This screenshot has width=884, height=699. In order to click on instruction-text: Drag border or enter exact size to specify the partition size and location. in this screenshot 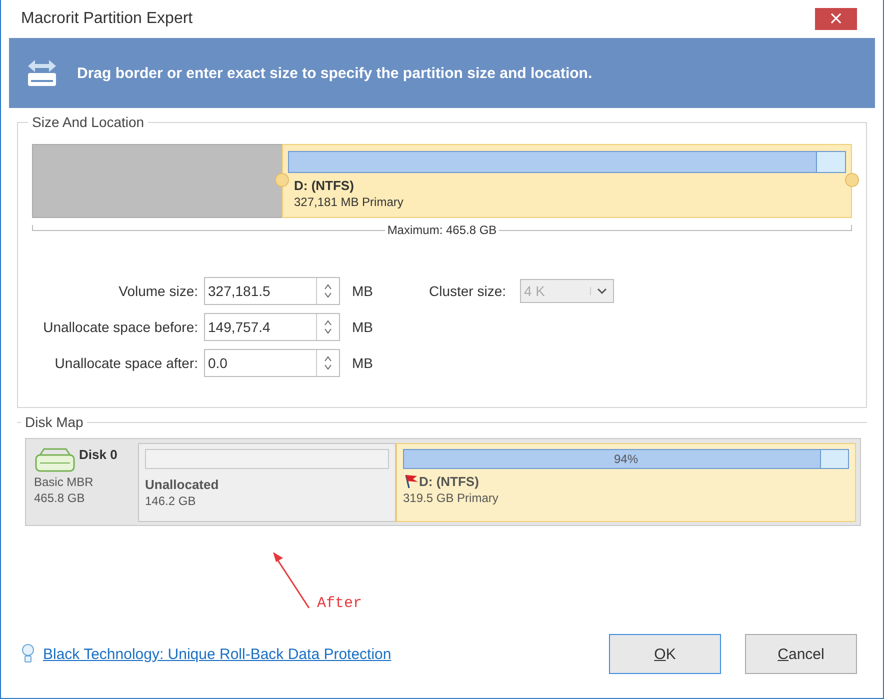, I will do `click(334, 73)`.